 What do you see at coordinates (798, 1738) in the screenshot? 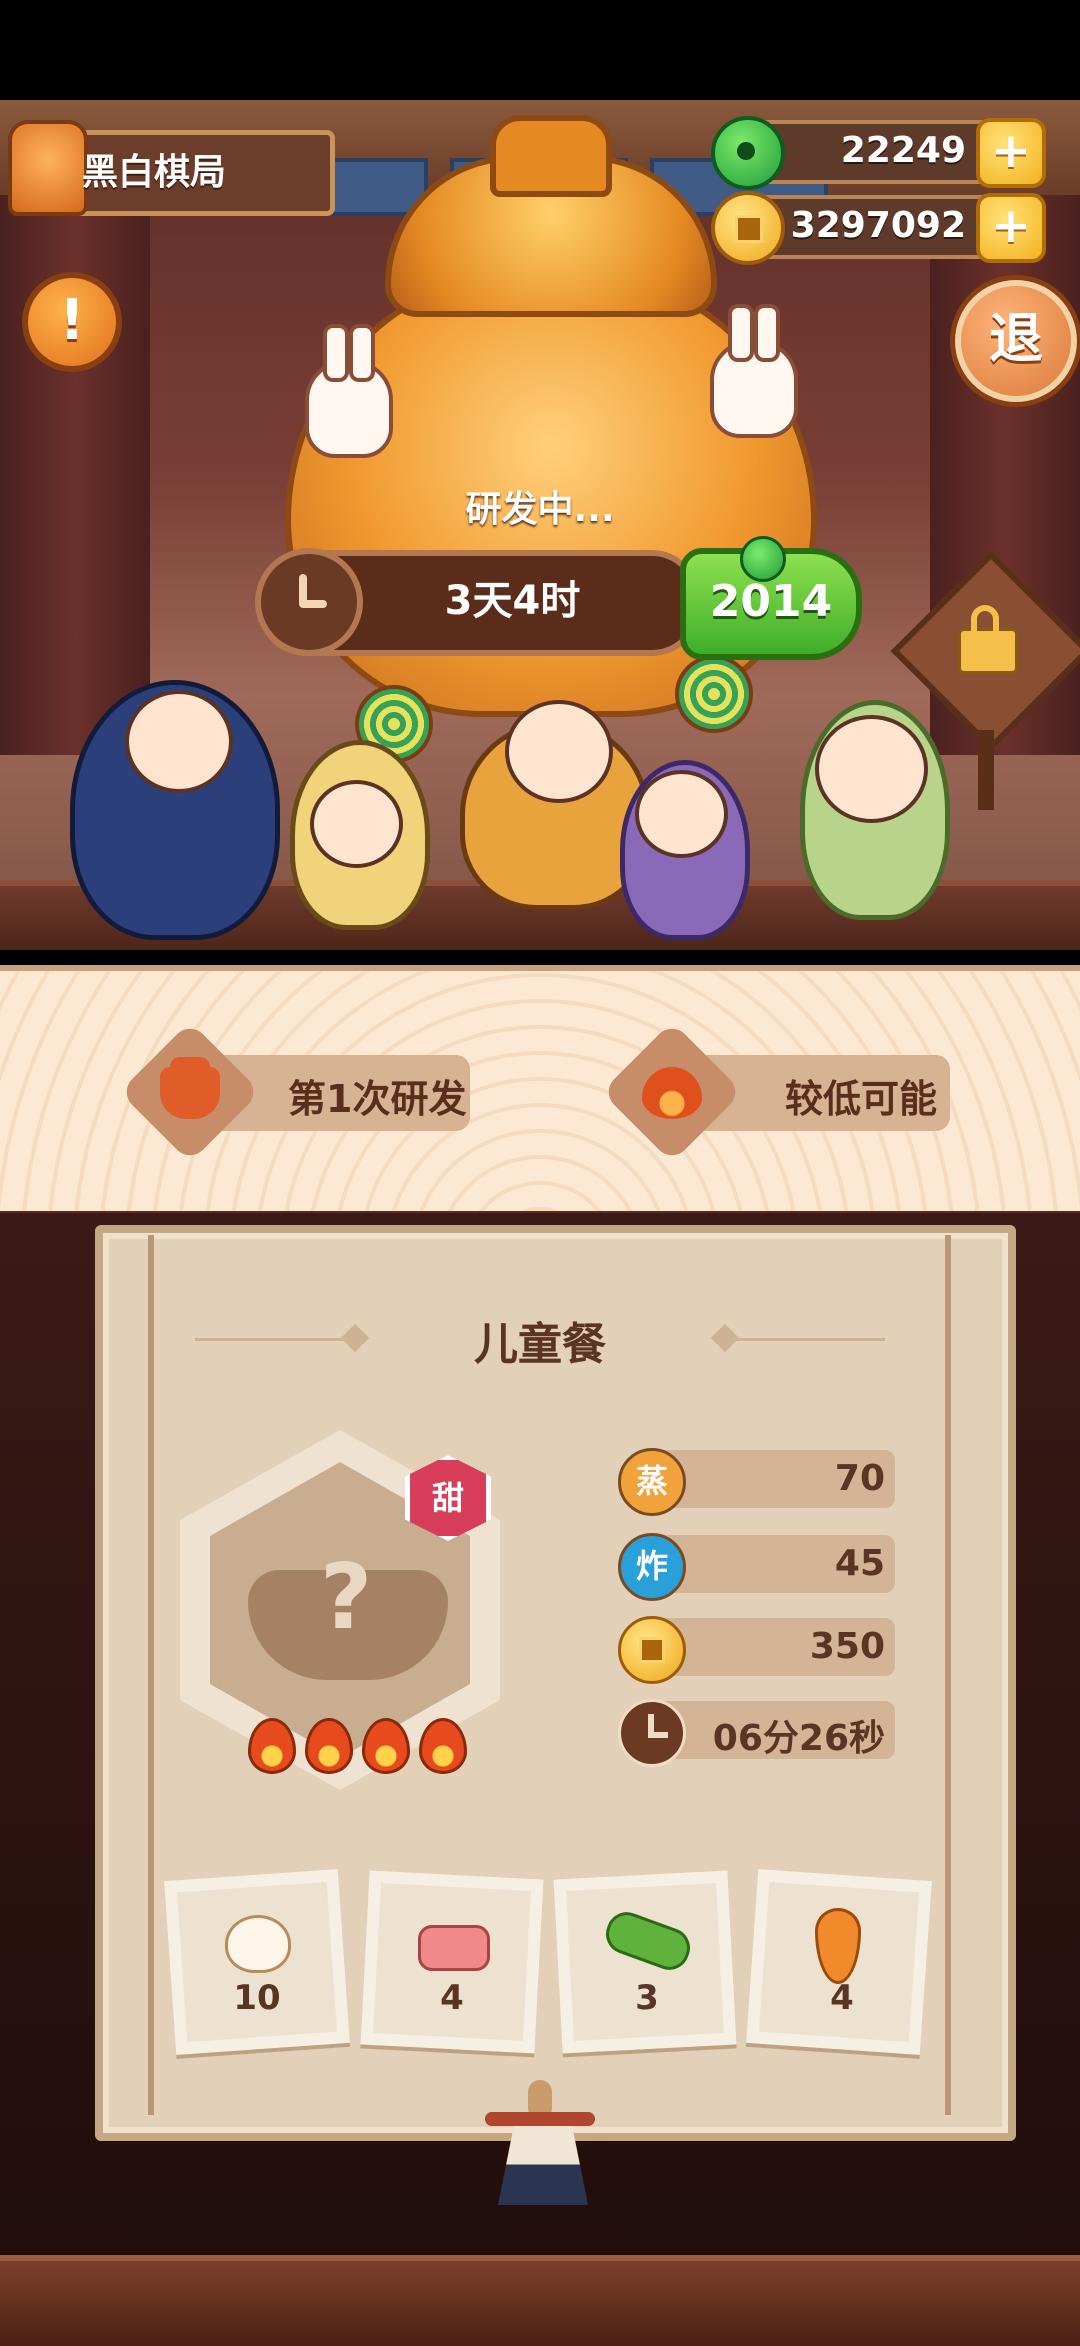
I see `stat-value: 06分26秒` at bounding box center [798, 1738].